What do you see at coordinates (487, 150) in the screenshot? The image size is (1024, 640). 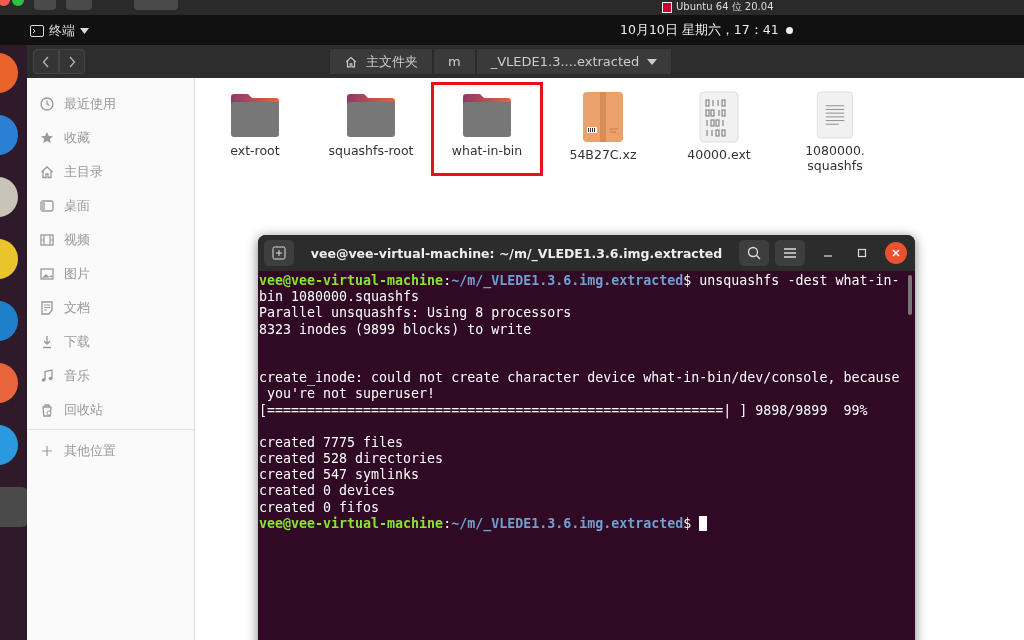 I see `file-name: what-in-bin` at bounding box center [487, 150].